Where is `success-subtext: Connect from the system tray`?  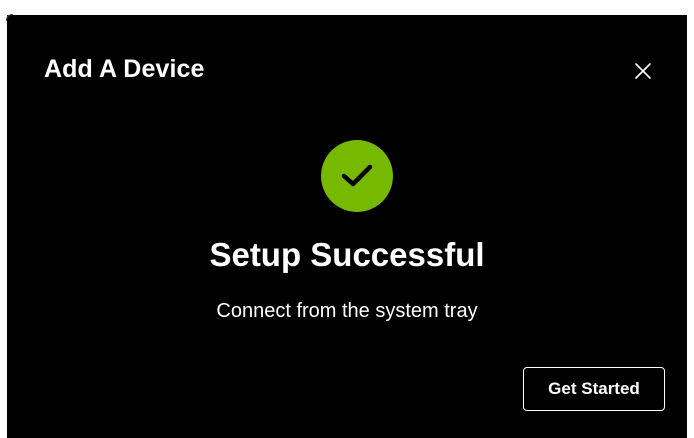
success-subtext: Connect from the system tray is located at coordinates (347, 311).